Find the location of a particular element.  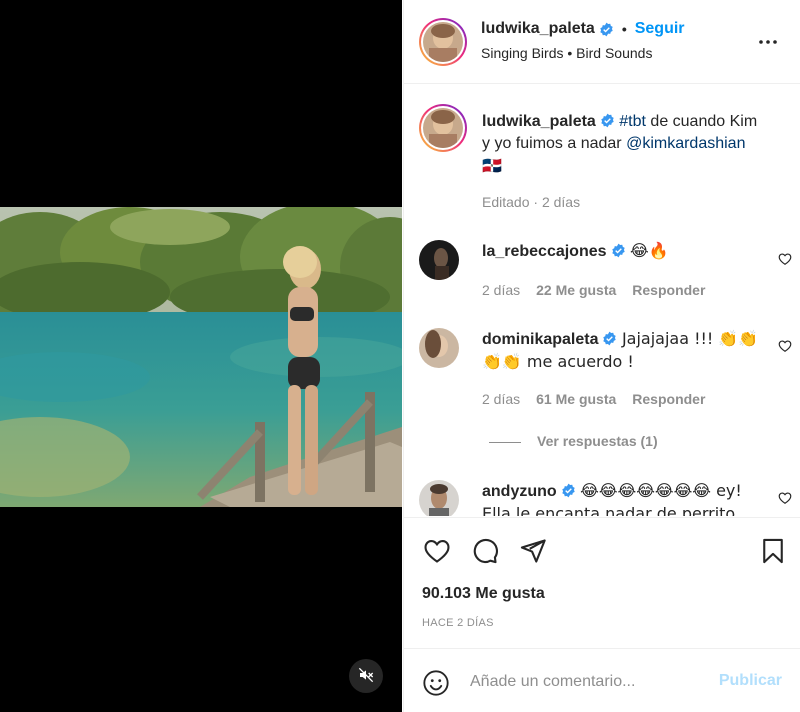

caption-username: ludwika_paleta is located at coordinates (539, 121).